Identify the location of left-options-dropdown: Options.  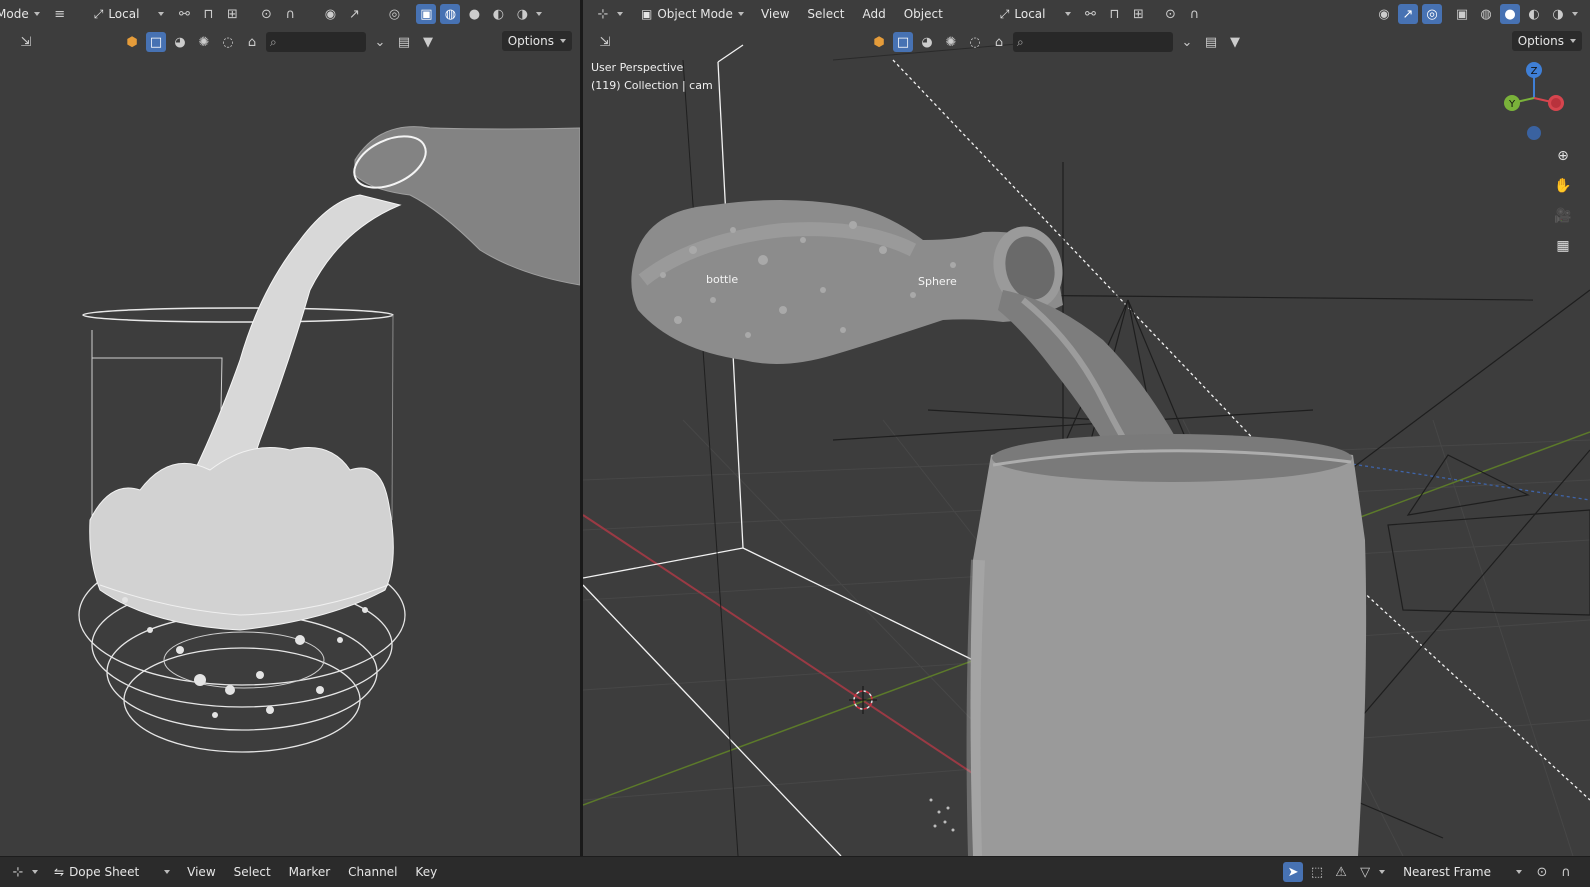
(536, 41).